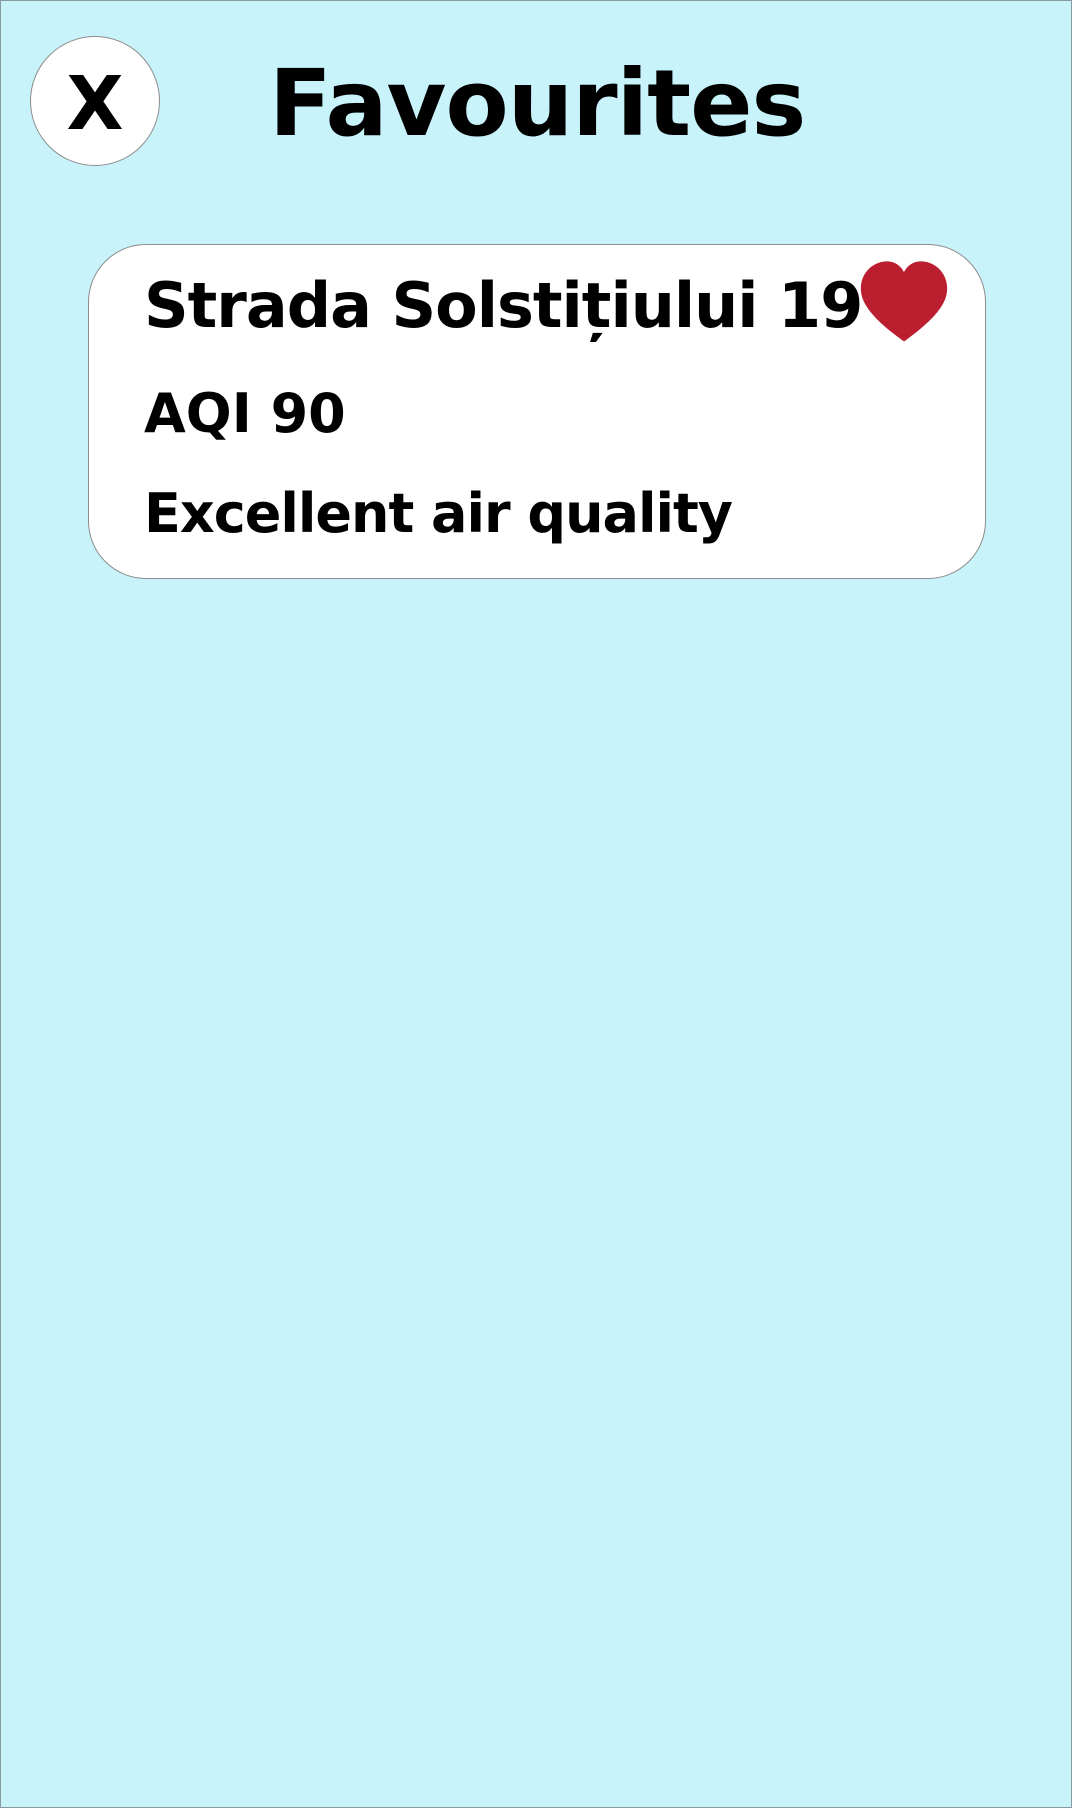  I want to click on favourite-toggle-button, so click(904, 301).